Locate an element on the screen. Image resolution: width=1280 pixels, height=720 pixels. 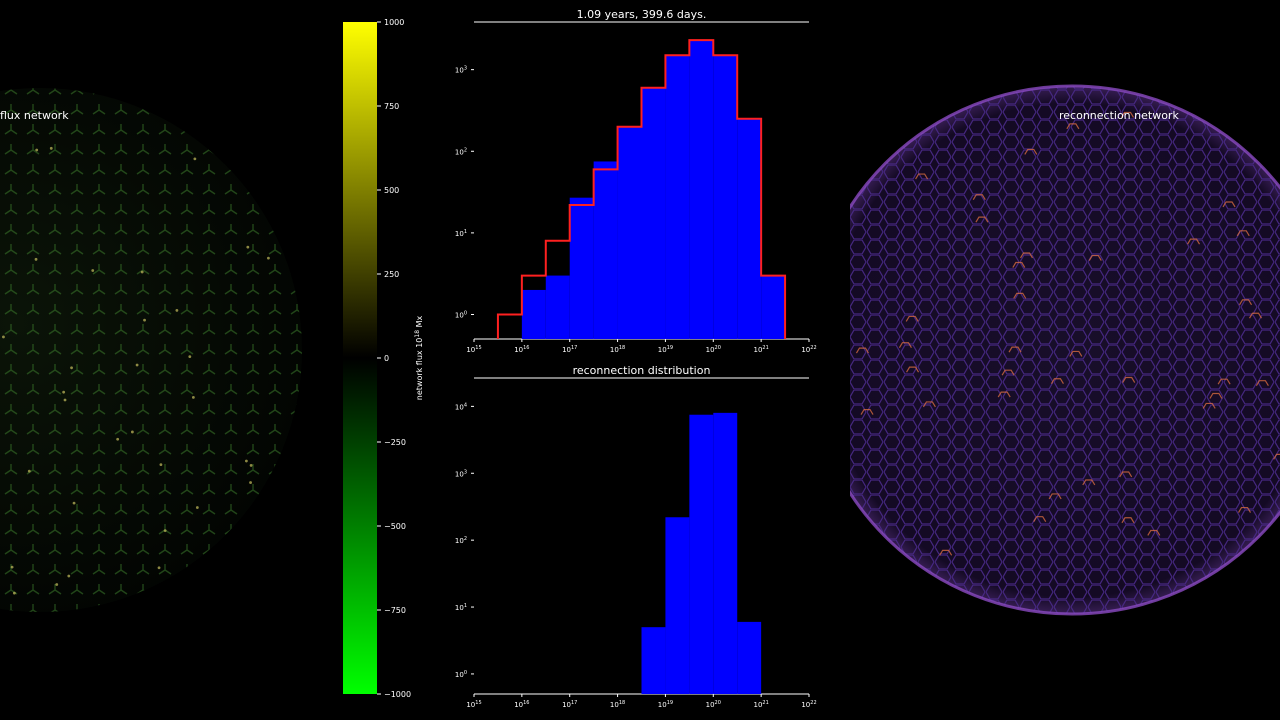
colorbar-tick-label: 750 is located at coordinates (391, 106).